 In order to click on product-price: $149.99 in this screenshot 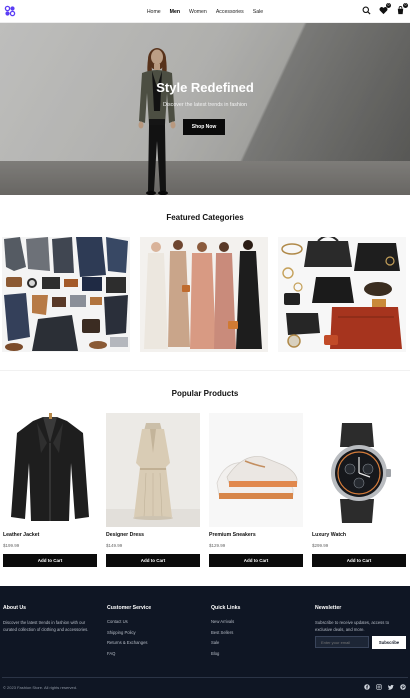, I will do `click(114, 545)`.